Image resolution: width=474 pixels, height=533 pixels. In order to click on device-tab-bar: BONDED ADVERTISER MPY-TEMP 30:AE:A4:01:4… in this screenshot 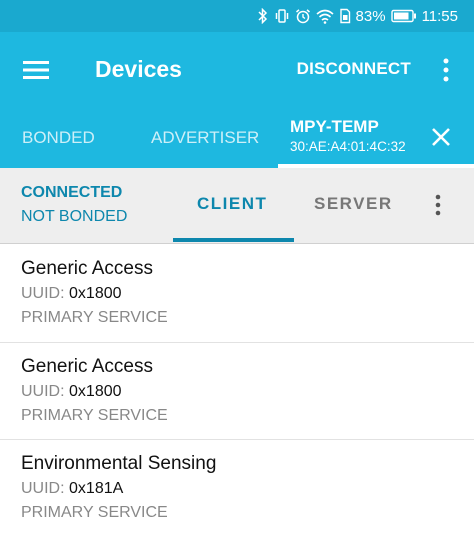, I will do `click(237, 138)`.